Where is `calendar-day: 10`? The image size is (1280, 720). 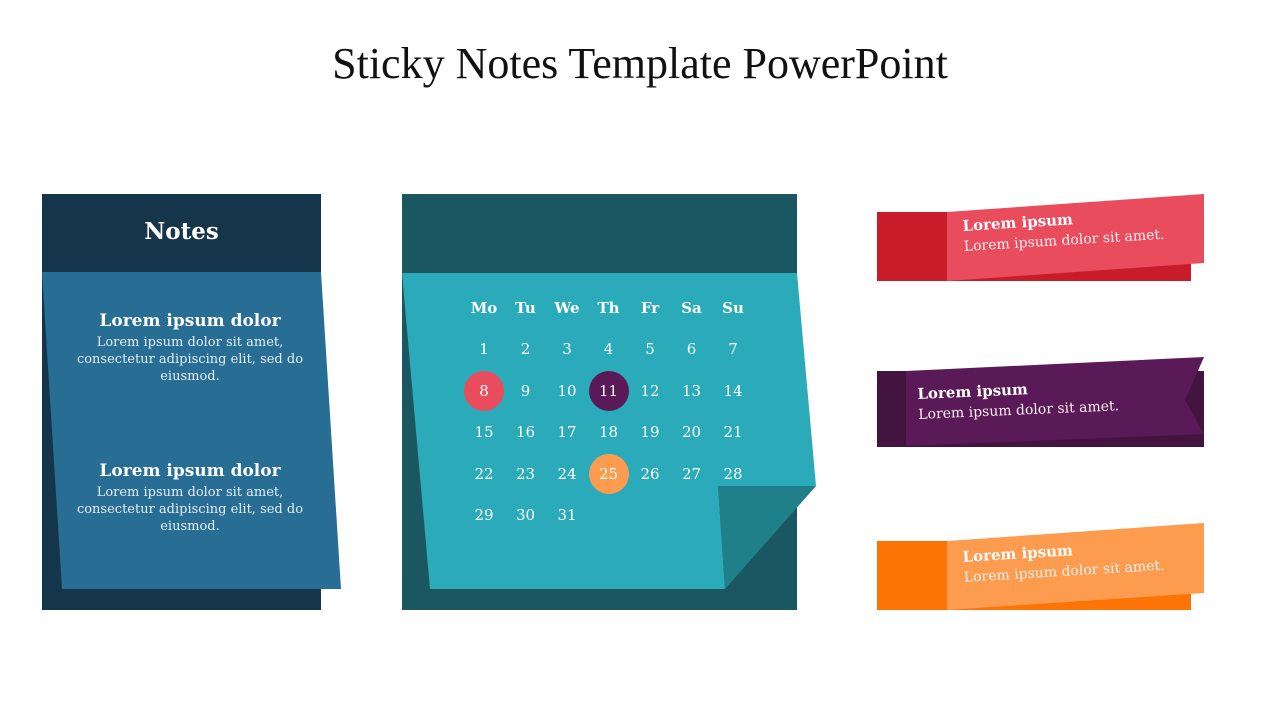
calendar-day: 10 is located at coordinates (567, 391).